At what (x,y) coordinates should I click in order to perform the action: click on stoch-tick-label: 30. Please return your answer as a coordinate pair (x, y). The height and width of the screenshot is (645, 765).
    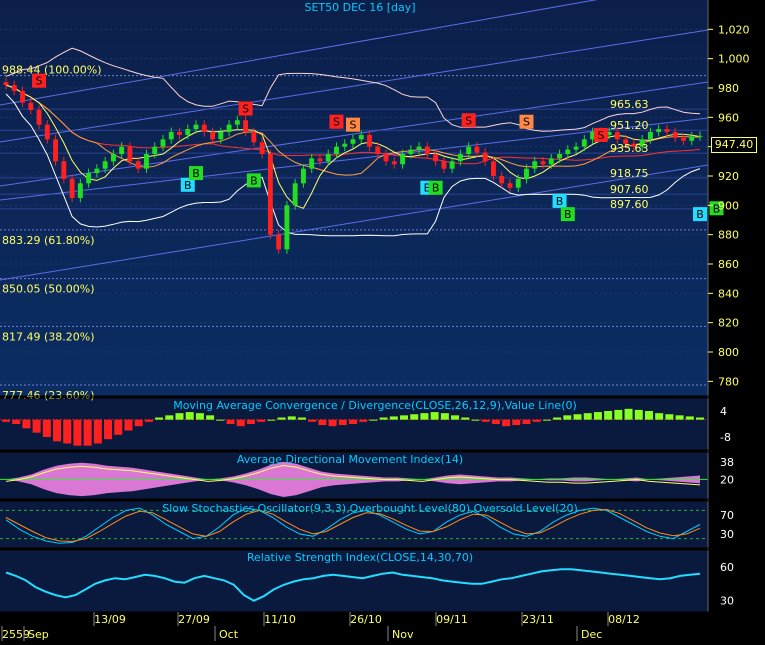
    Looking at the image, I should click on (727, 534).